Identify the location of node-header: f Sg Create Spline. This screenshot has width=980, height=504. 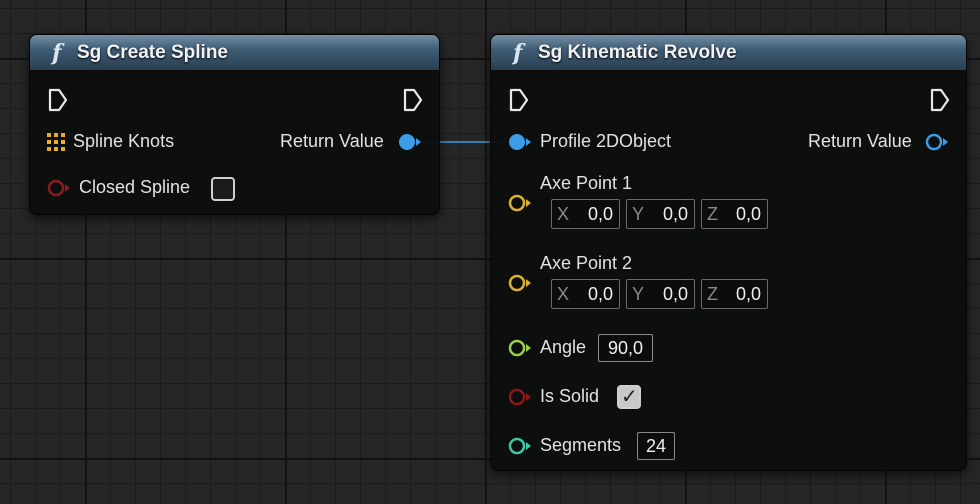
(234, 53).